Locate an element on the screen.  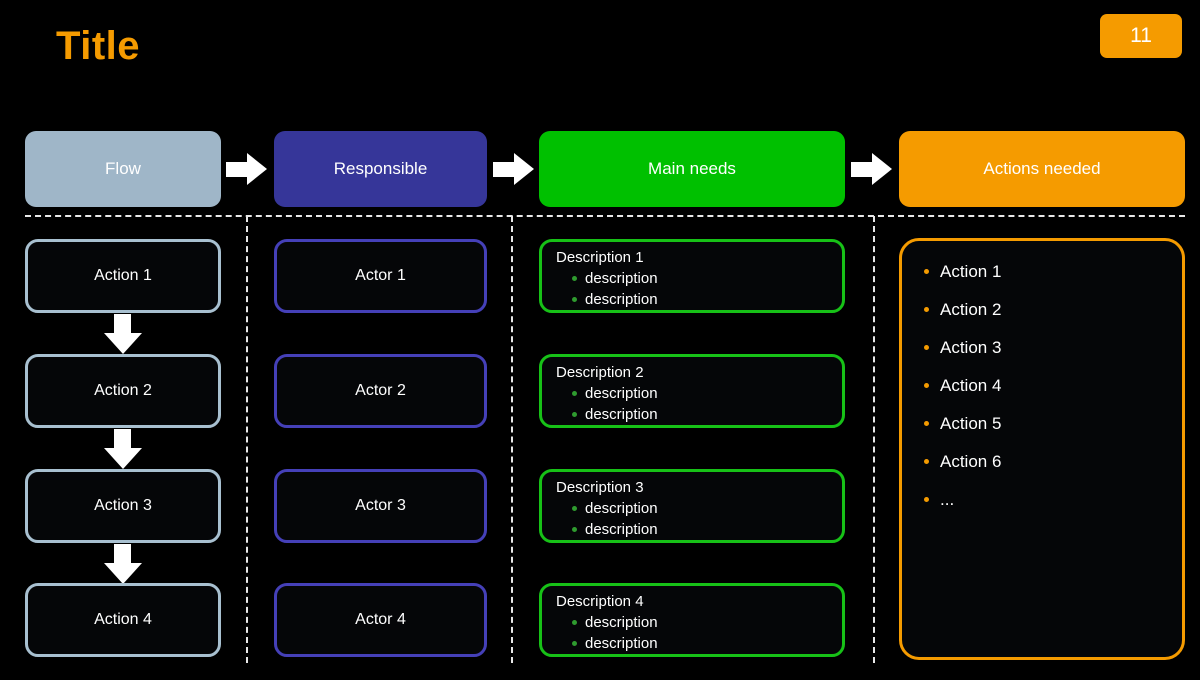
header-column-responsible: Responsible is located at coordinates (380, 169).